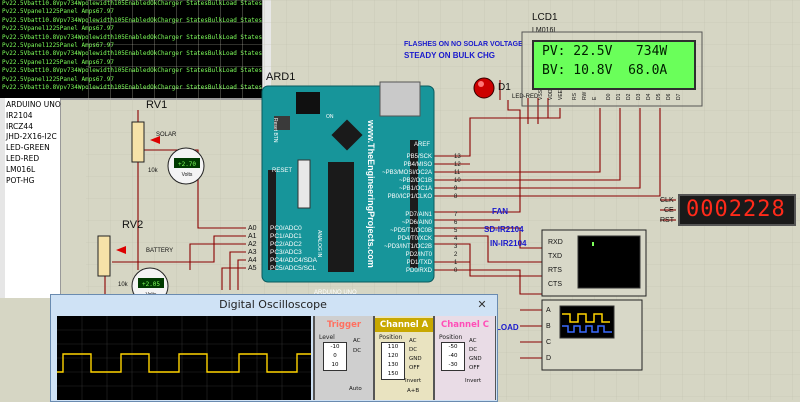 This screenshot has height=402, width=800. Describe the element at coordinates (286, 236) in the screenshot. I see `pin-label: PC1/ADC1` at that location.